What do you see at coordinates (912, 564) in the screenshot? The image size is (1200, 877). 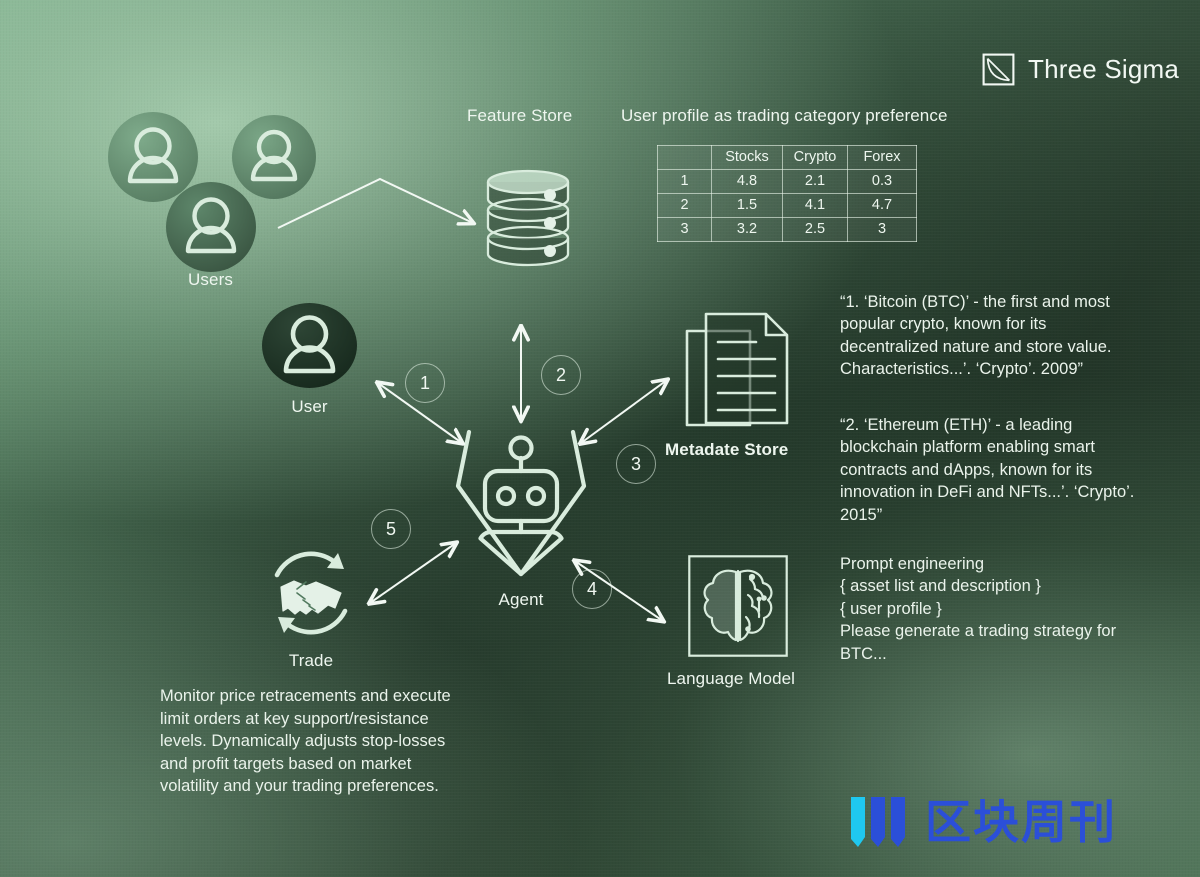 I see `prompt-line: Prompt engineering` at bounding box center [912, 564].